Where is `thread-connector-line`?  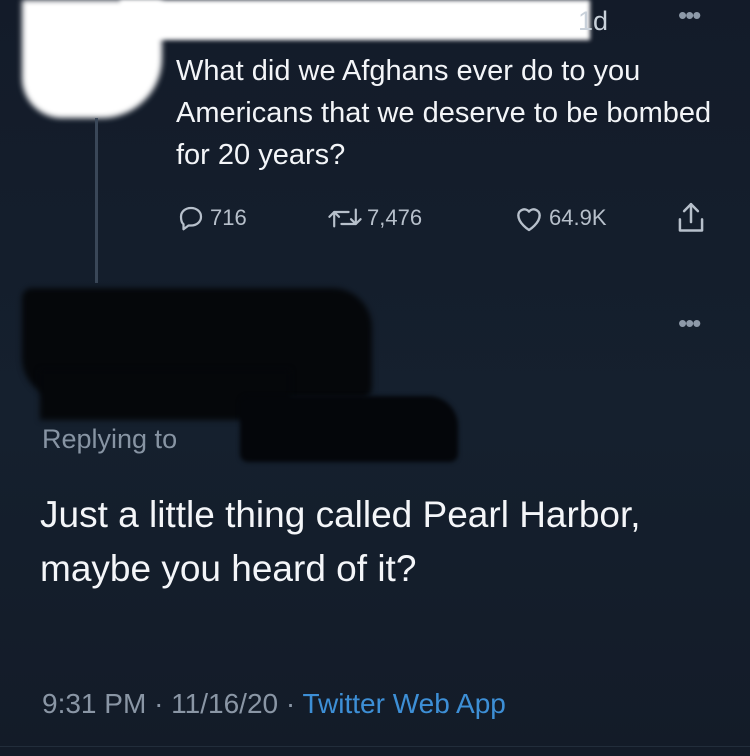 thread-connector-line is located at coordinates (96, 200).